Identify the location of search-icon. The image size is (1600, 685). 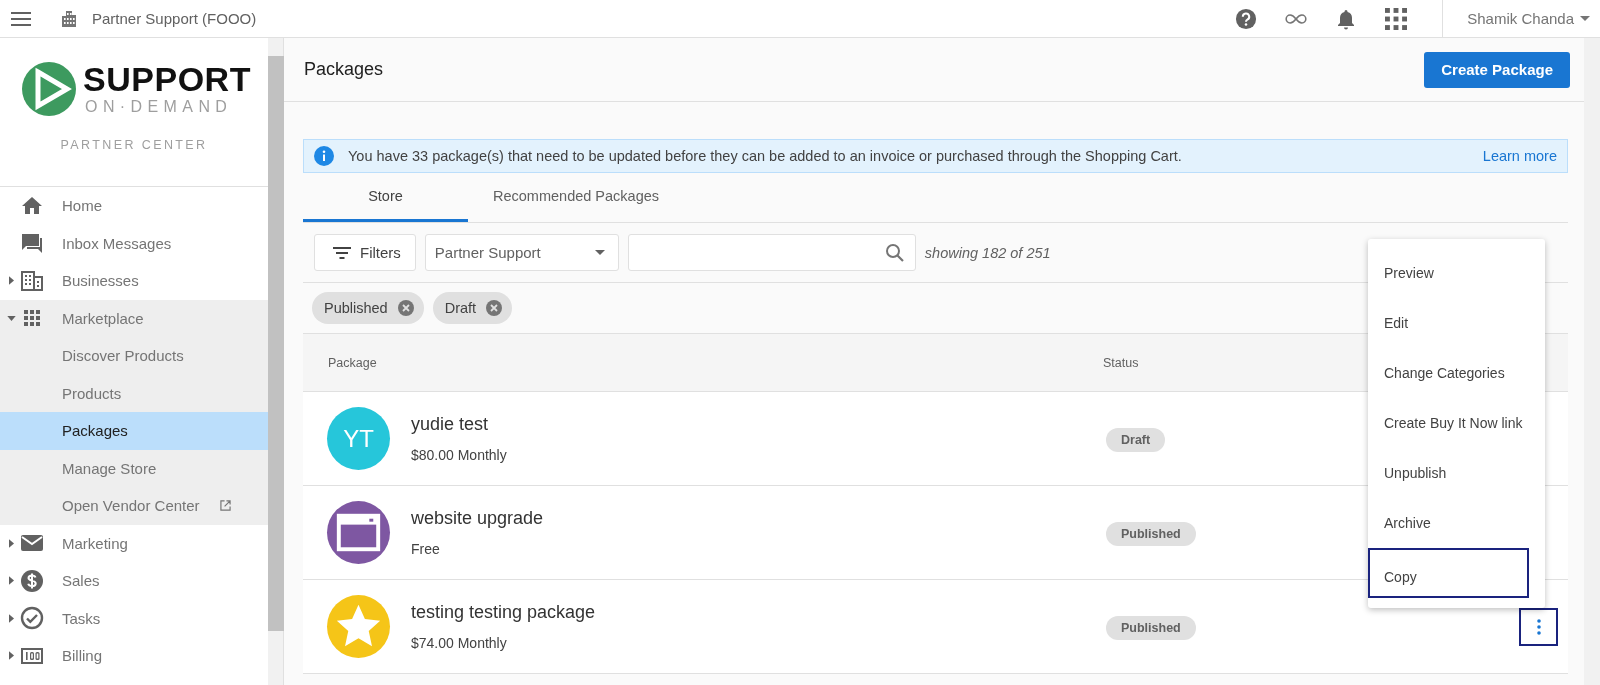
(894, 252).